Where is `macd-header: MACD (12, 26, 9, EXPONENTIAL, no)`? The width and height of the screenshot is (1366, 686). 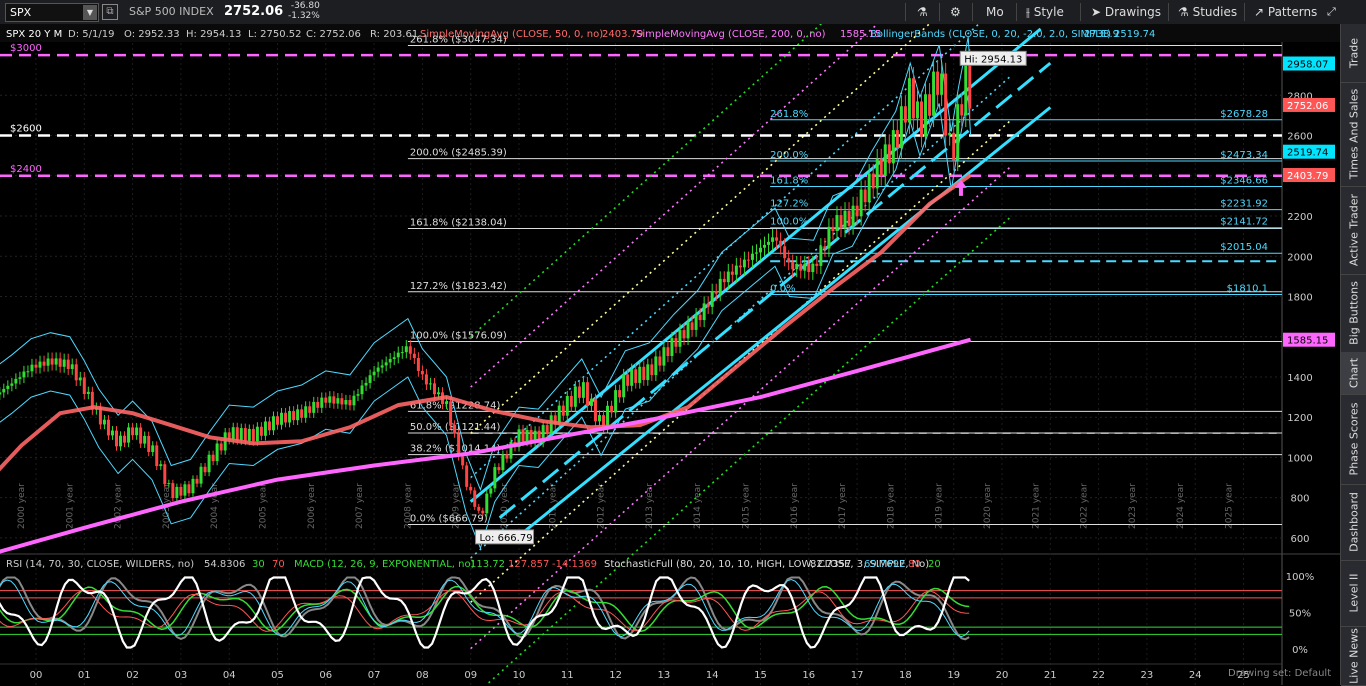
macd-header: MACD (12, 26, 9, EXPONENTIAL, no) is located at coordinates (384, 564).